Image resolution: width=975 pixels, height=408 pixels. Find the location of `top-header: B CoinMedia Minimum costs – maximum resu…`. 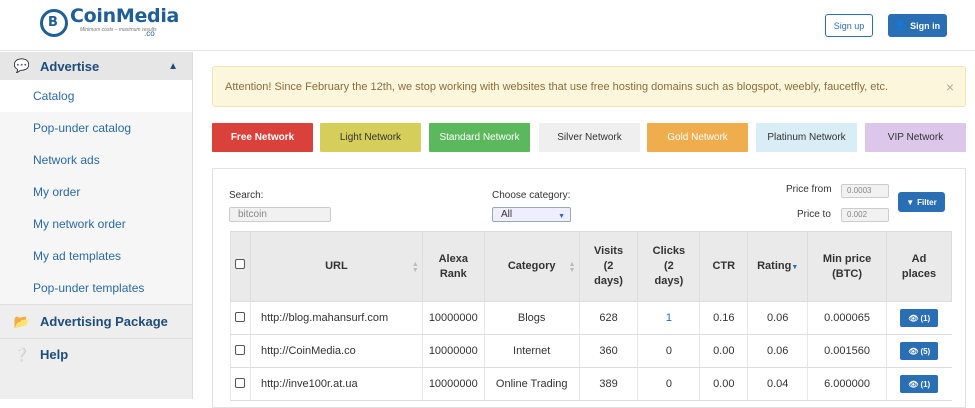

top-header: B CoinMedia Minimum costs – maximum resu… is located at coordinates (487, 25).